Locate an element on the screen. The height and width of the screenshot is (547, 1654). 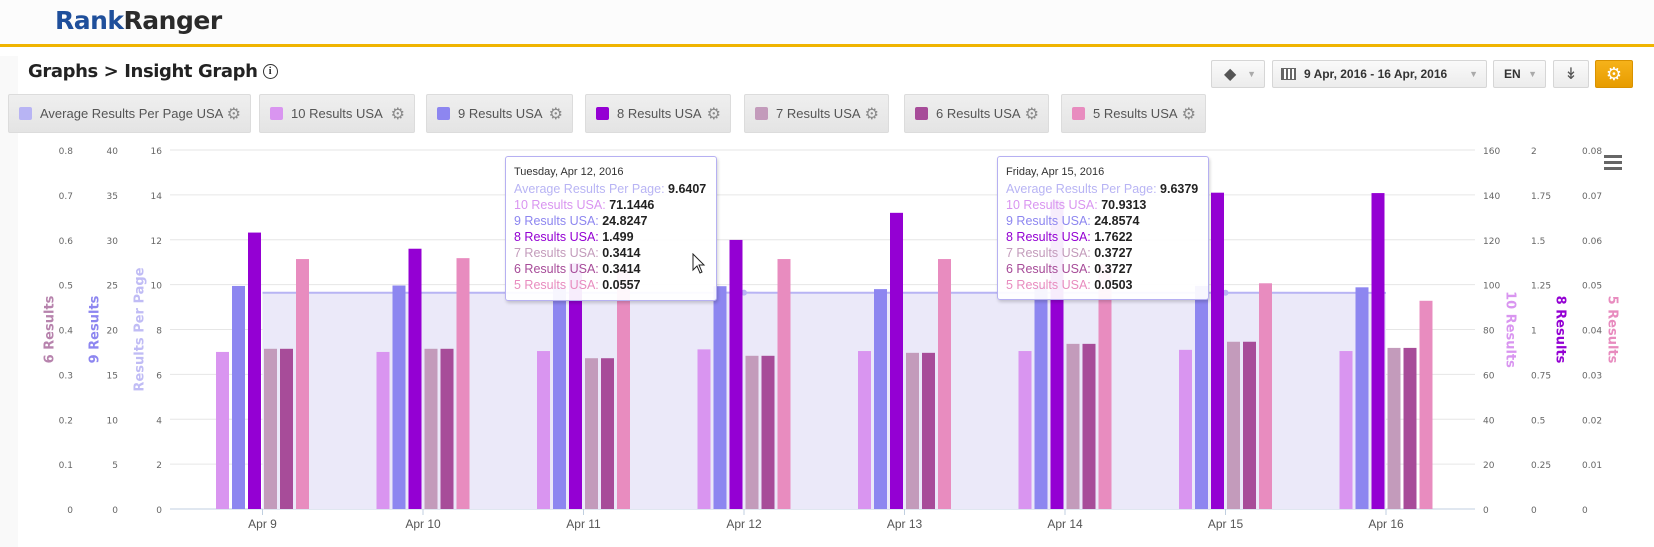
info-icon: i is located at coordinates (270, 71).